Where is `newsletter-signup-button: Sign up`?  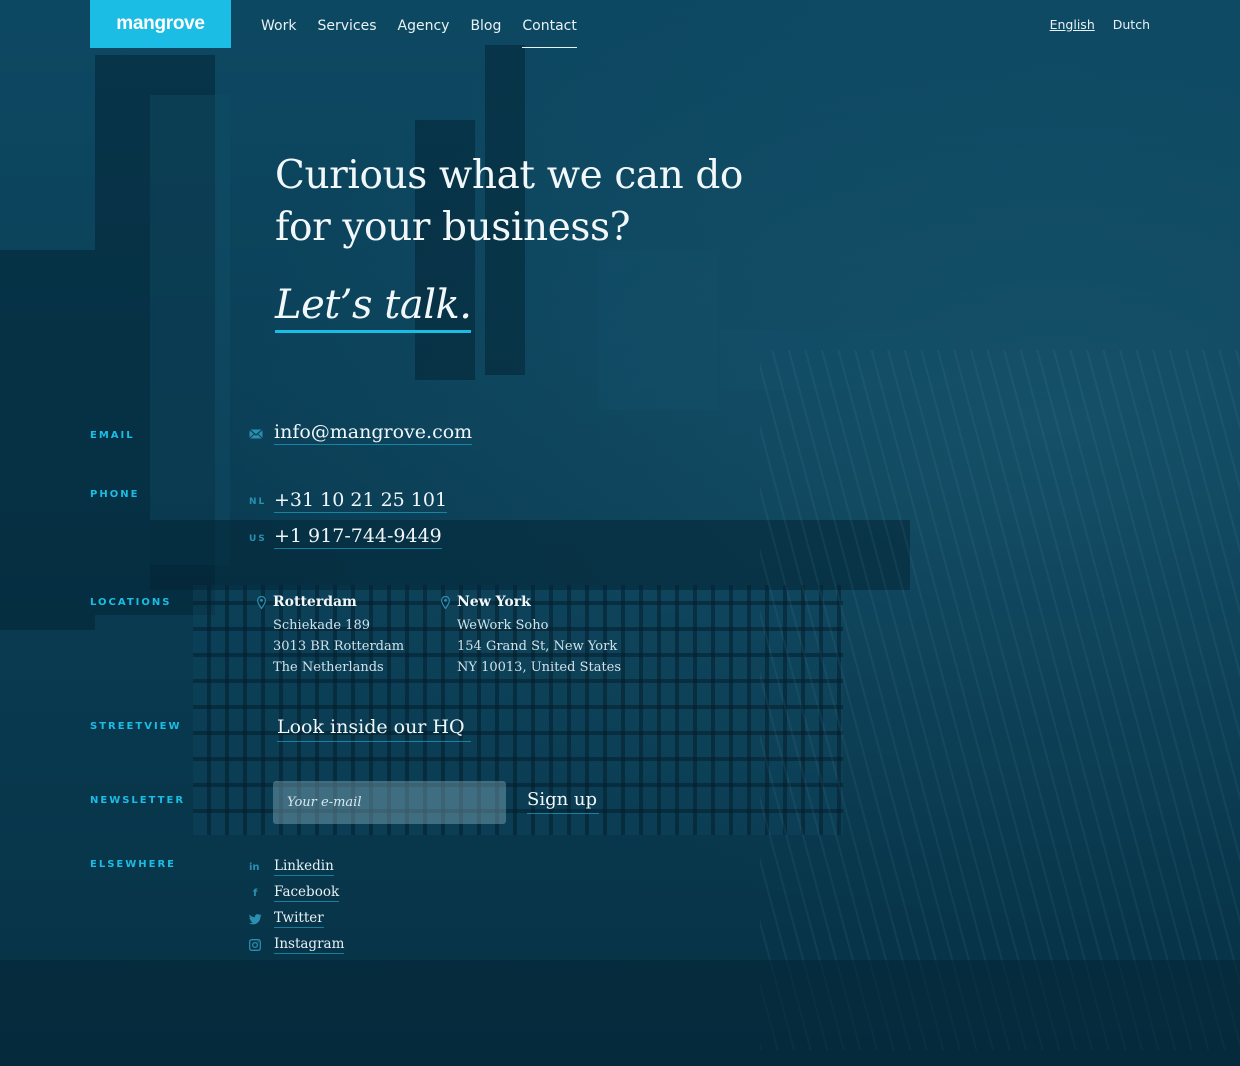 newsletter-signup-button: Sign up is located at coordinates (563, 801).